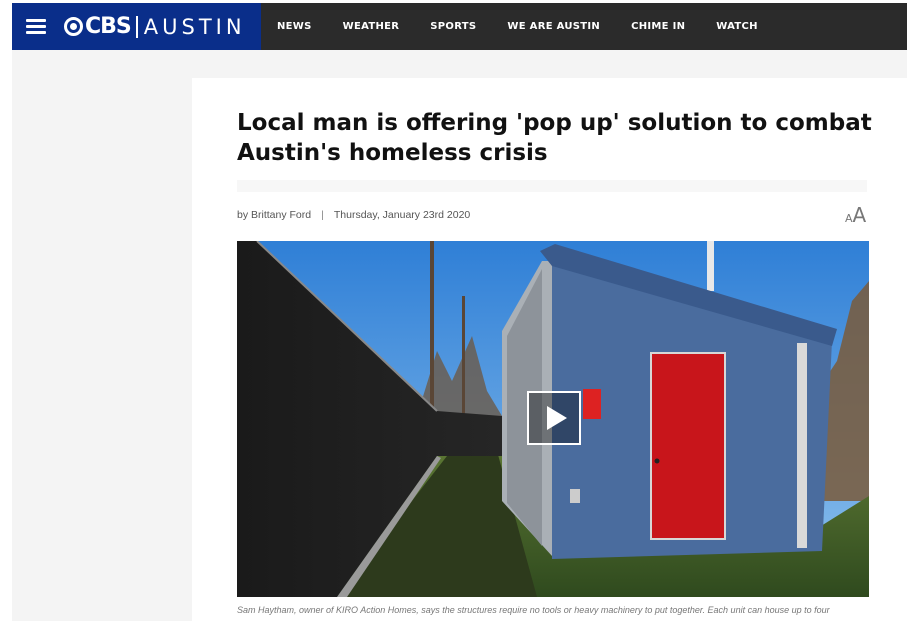 The image size is (907, 621). What do you see at coordinates (658, 26) in the screenshot?
I see `nav-chime-in: CHIME IN` at bounding box center [658, 26].